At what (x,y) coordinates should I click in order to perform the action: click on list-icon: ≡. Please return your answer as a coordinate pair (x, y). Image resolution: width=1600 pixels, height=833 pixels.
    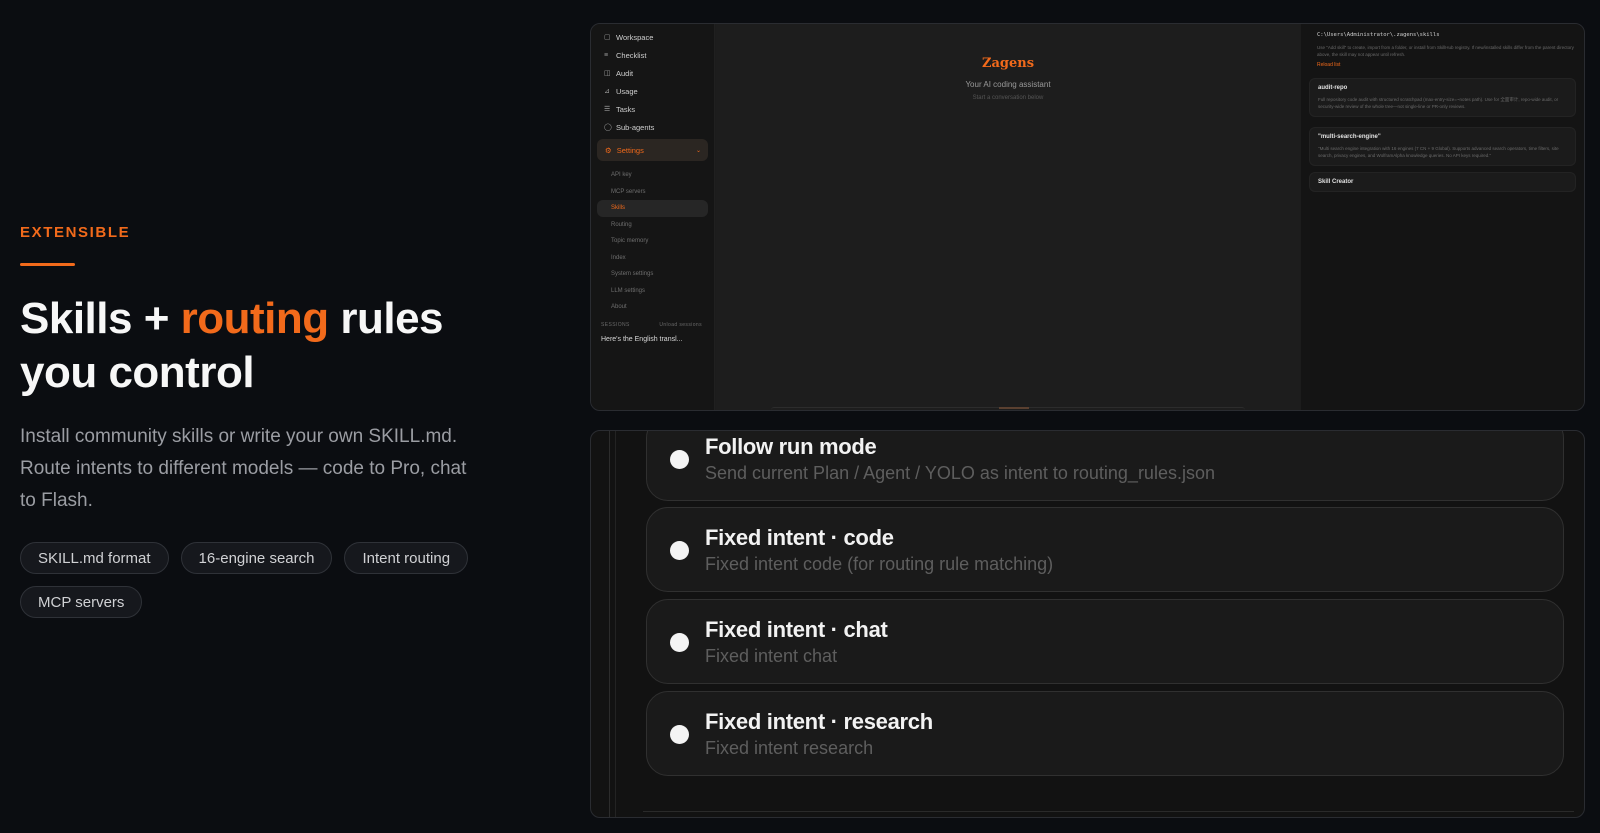
    Looking at the image, I should click on (606, 55).